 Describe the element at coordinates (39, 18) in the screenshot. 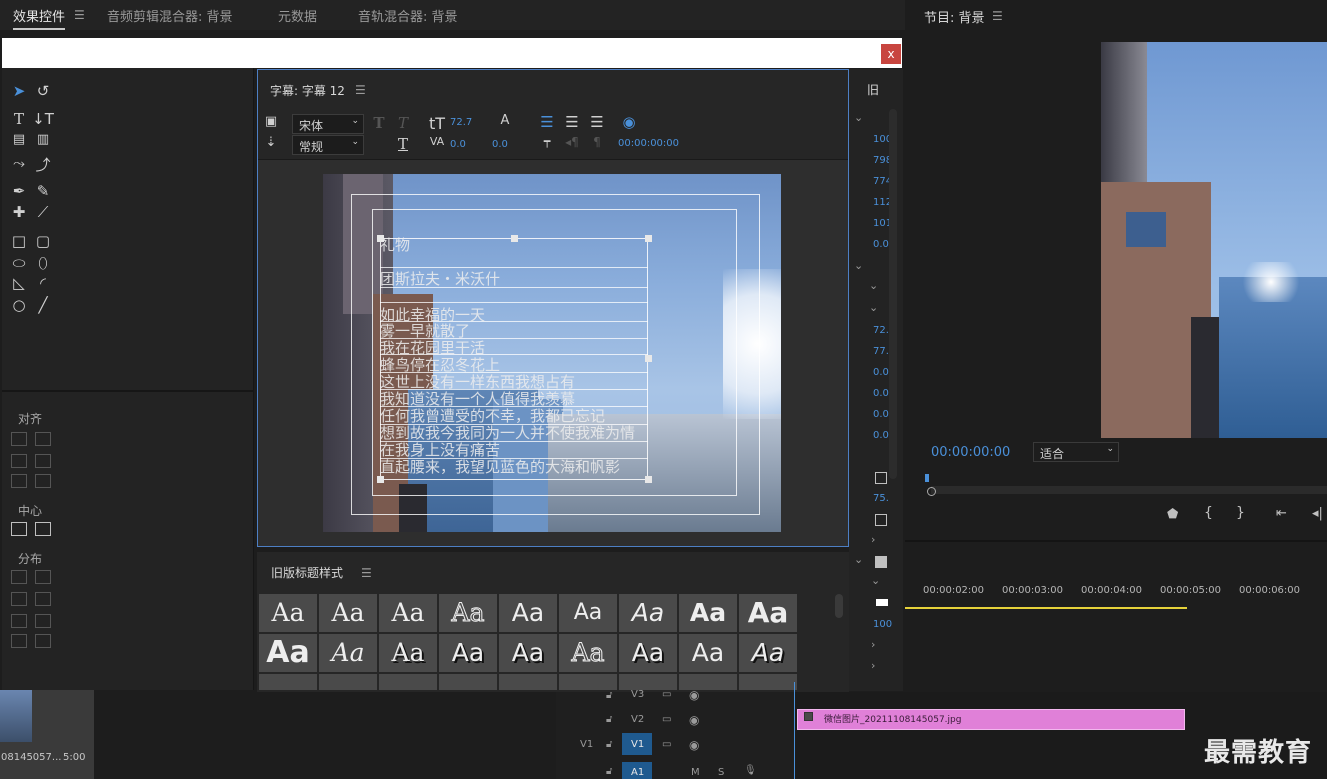

I see `tab-effect-controls: 效果控件` at that location.